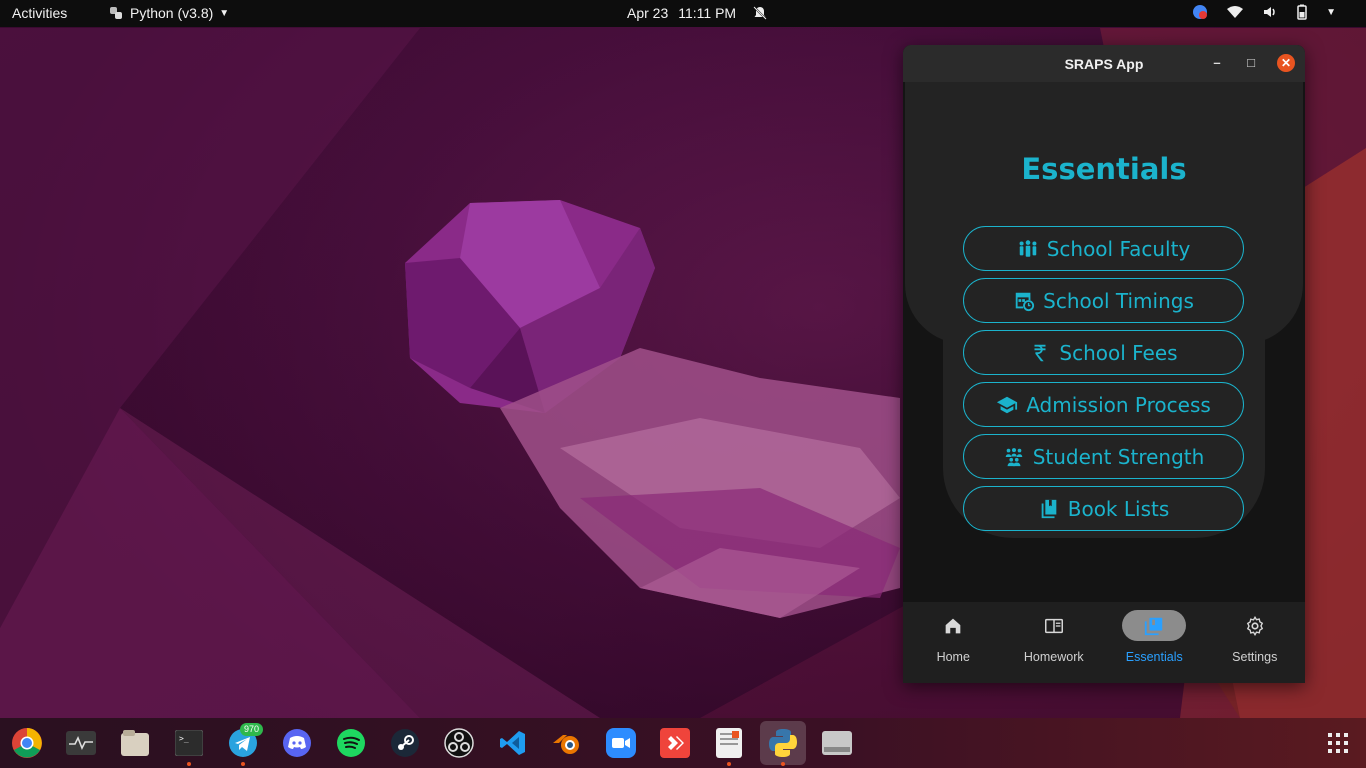  Describe the element at coordinates (1235, 12) in the screenshot. I see `wifi-icon` at that location.